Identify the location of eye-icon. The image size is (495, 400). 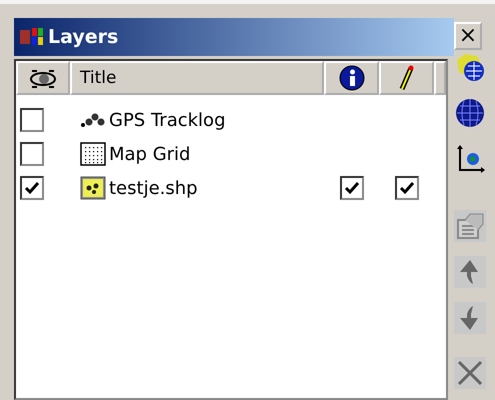
(43, 78).